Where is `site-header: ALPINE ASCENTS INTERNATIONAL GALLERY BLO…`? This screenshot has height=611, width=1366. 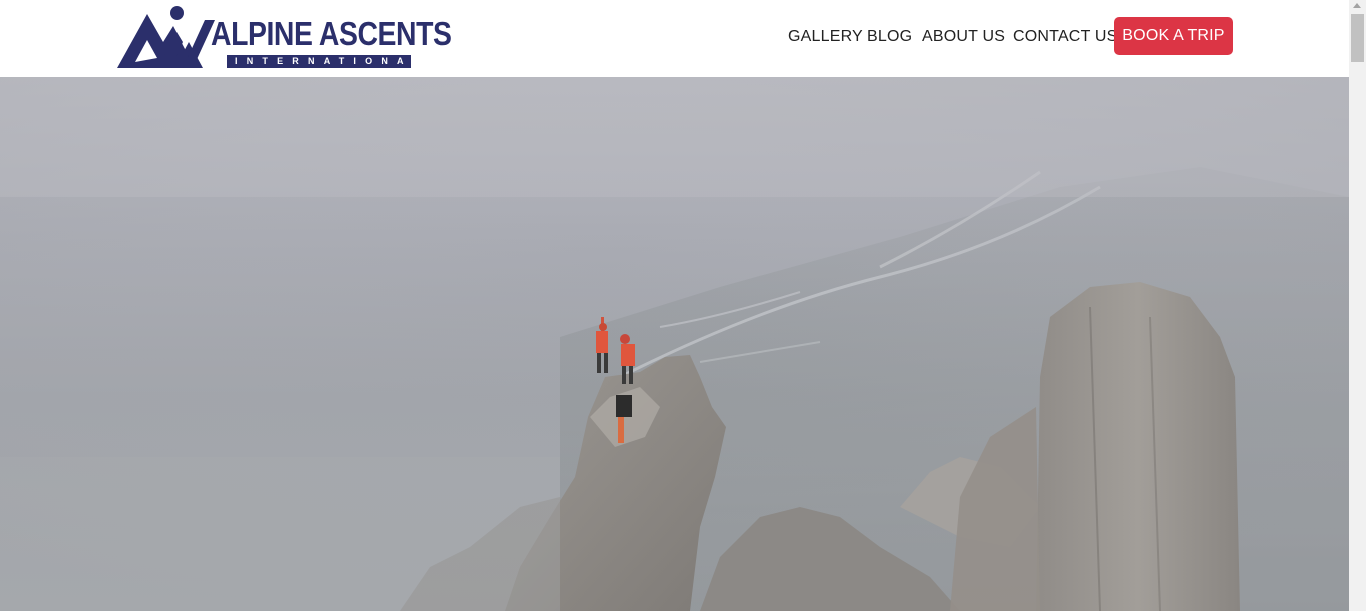
site-header: ALPINE ASCENTS INTERNATIONAL GALLERY BLO… is located at coordinates (674, 38).